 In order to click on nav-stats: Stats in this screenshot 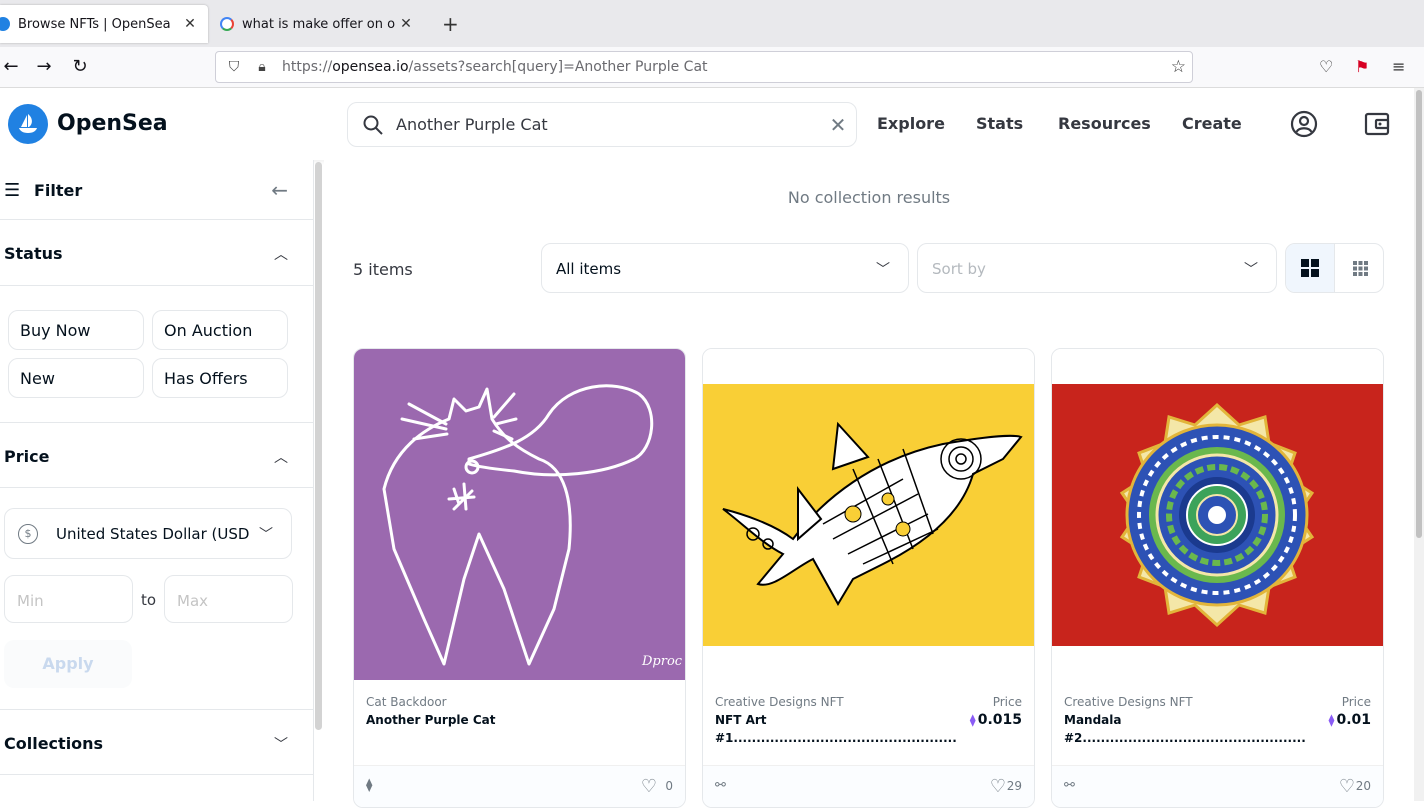, I will do `click(999, 123)`.